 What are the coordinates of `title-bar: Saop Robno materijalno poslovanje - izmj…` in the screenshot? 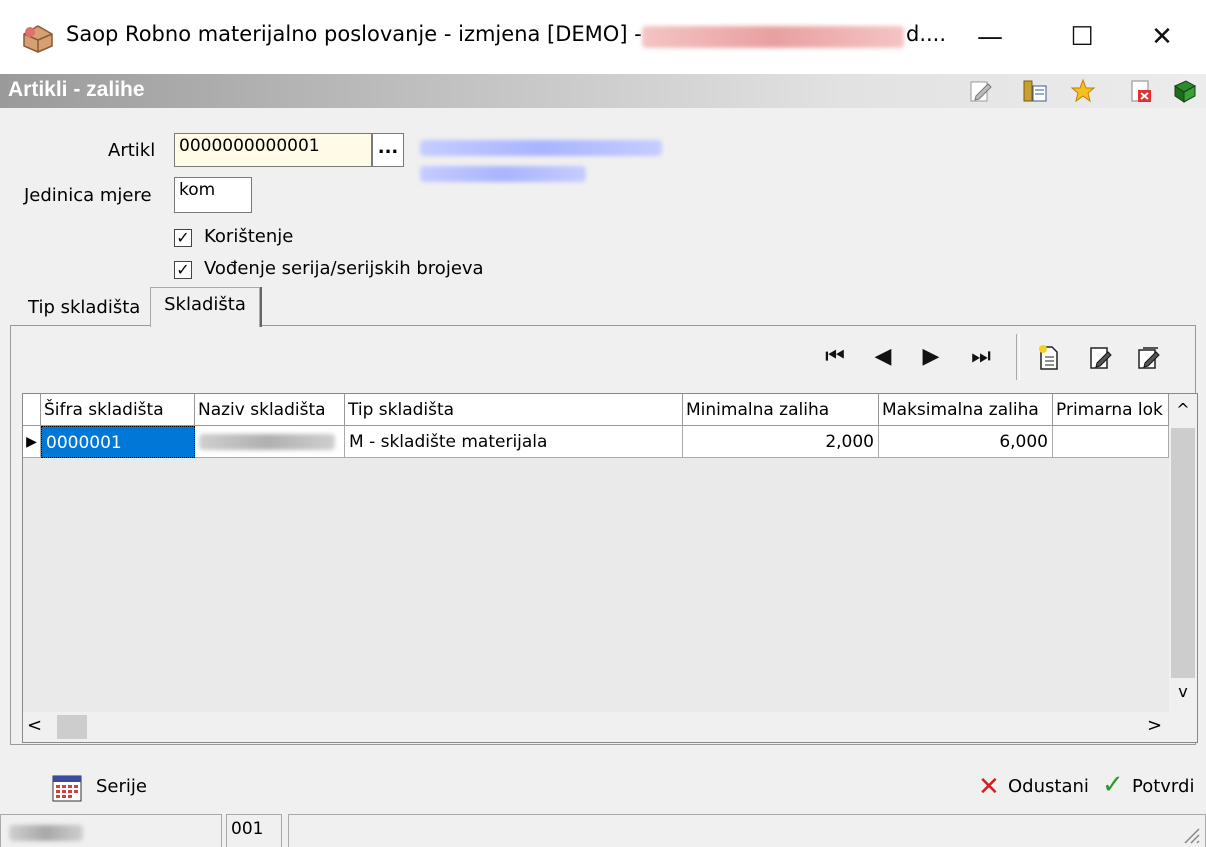 It's located at (603, 37).